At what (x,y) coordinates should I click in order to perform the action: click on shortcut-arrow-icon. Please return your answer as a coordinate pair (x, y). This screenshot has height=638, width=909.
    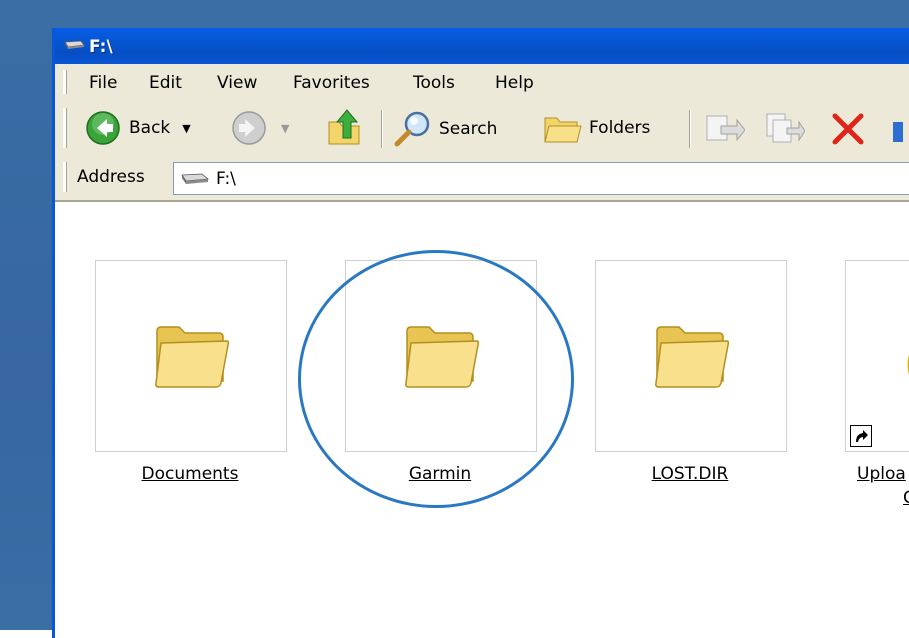
    Looking at the image, I should click on (861, 436).